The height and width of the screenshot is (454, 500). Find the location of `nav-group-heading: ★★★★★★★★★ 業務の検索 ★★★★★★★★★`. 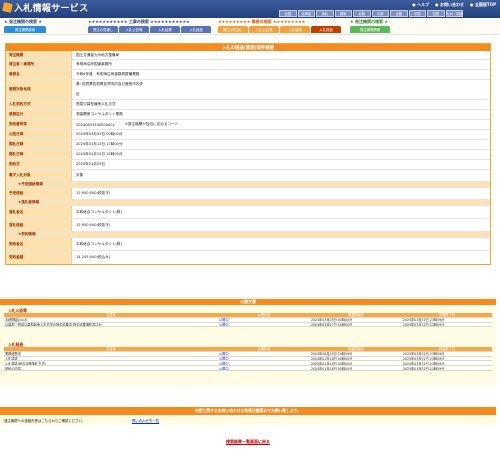

nav-group-heading: ★★★★★★★★★ 業務の検索 ★★★★★★★★★ is located at coordinates (262, 21).